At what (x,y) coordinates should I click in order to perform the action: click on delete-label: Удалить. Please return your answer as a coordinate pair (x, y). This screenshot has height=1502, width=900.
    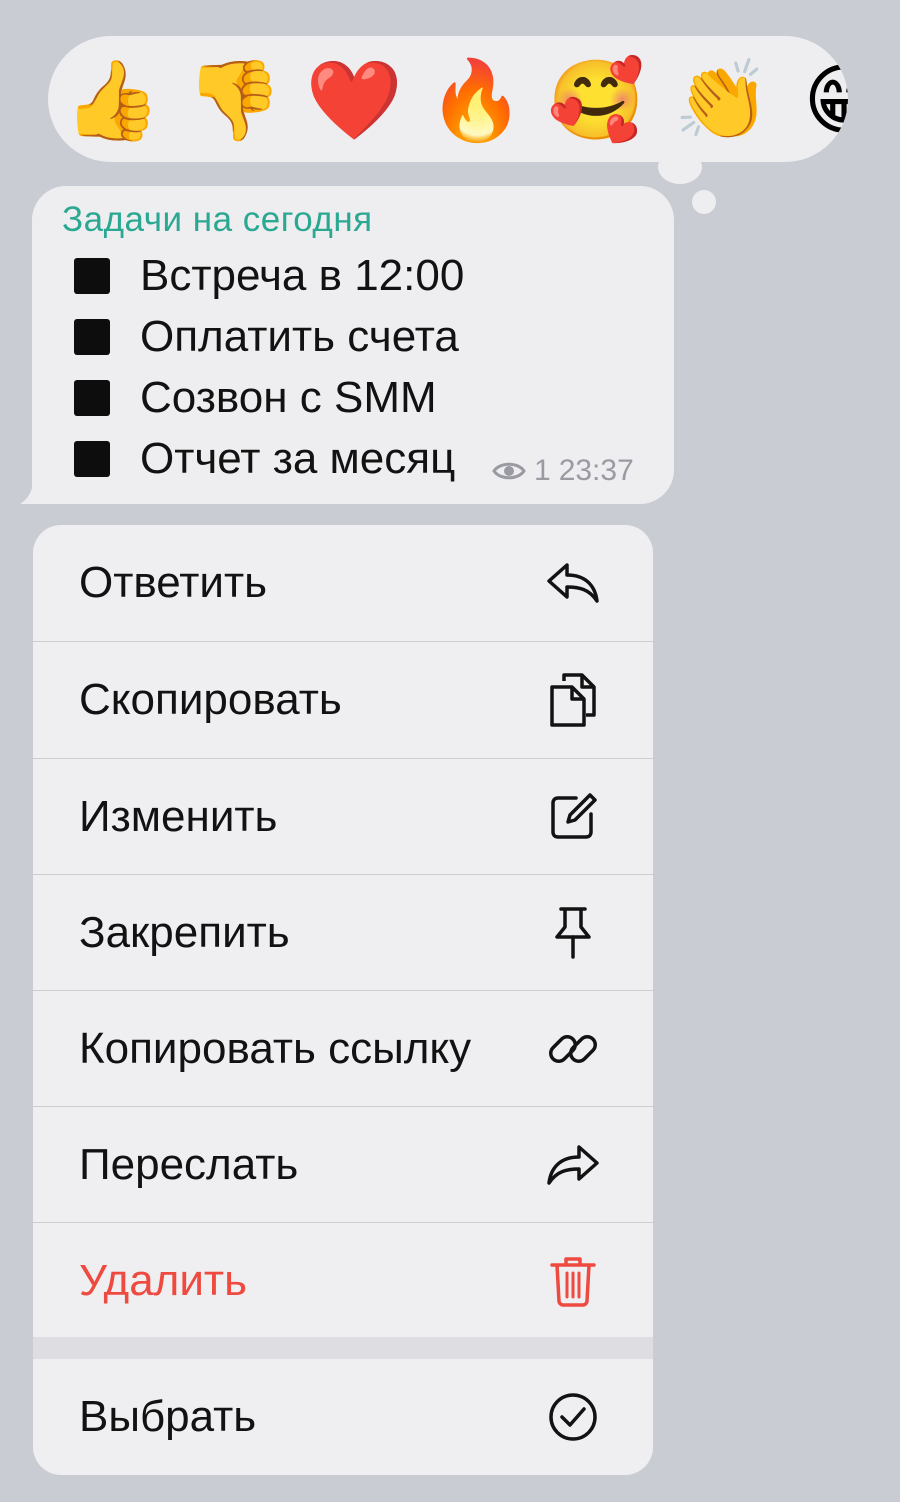
    Looking at the image, I should click on (163, 1280).